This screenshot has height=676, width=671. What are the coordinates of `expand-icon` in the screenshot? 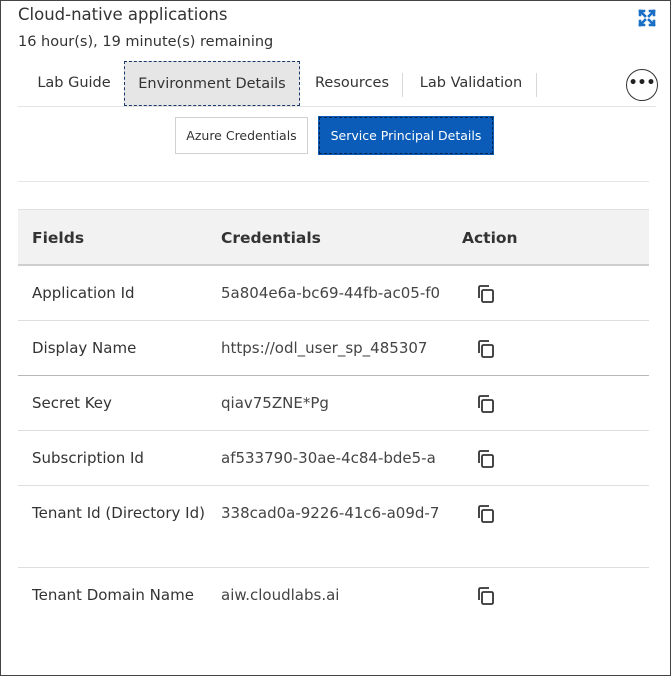 It's located at (647, 18).